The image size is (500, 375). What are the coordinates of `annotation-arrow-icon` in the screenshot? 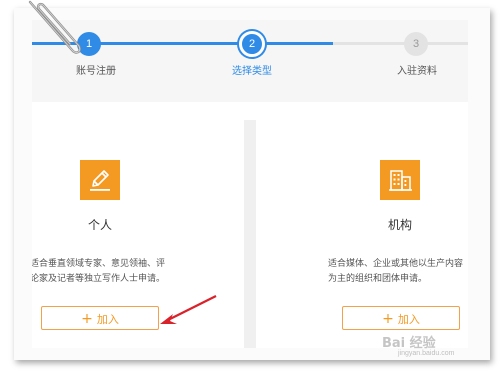 It's located at (188, 309).